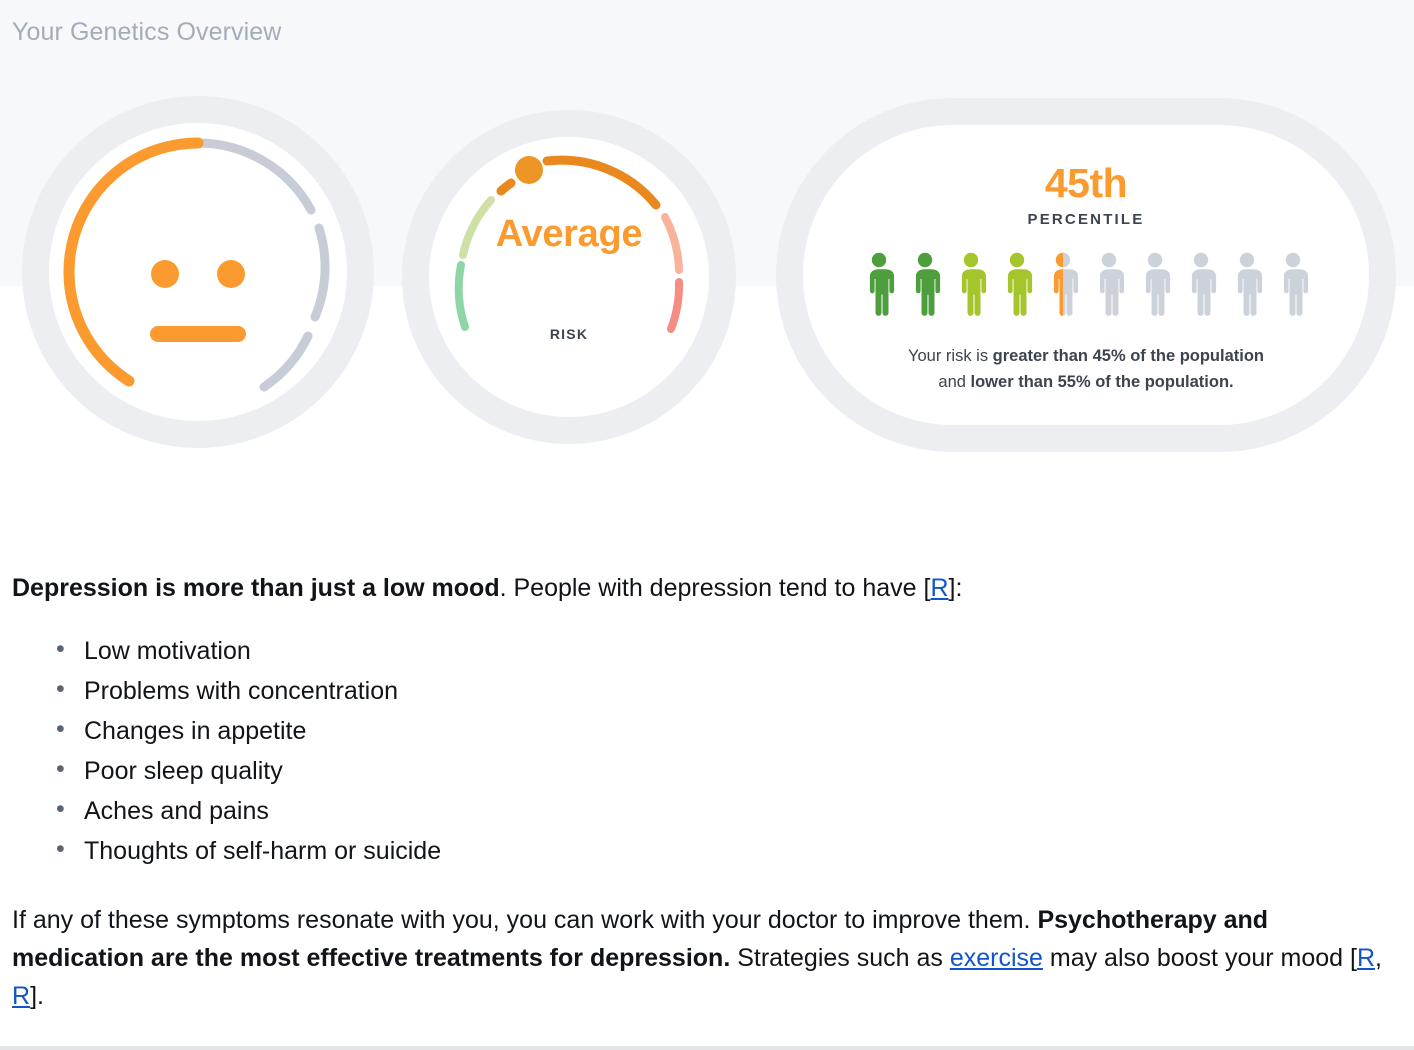 This screenshot has height=1050, width=1414. Describe the element at coordinates (1086, 284) in the screenshot. I see `percentile-people-row` at that location.